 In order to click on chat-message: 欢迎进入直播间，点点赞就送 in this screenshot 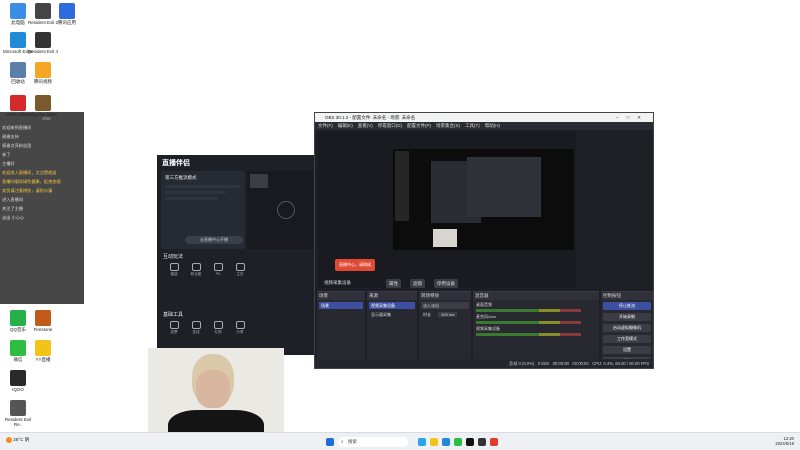, I will do `click(29, 172)`.